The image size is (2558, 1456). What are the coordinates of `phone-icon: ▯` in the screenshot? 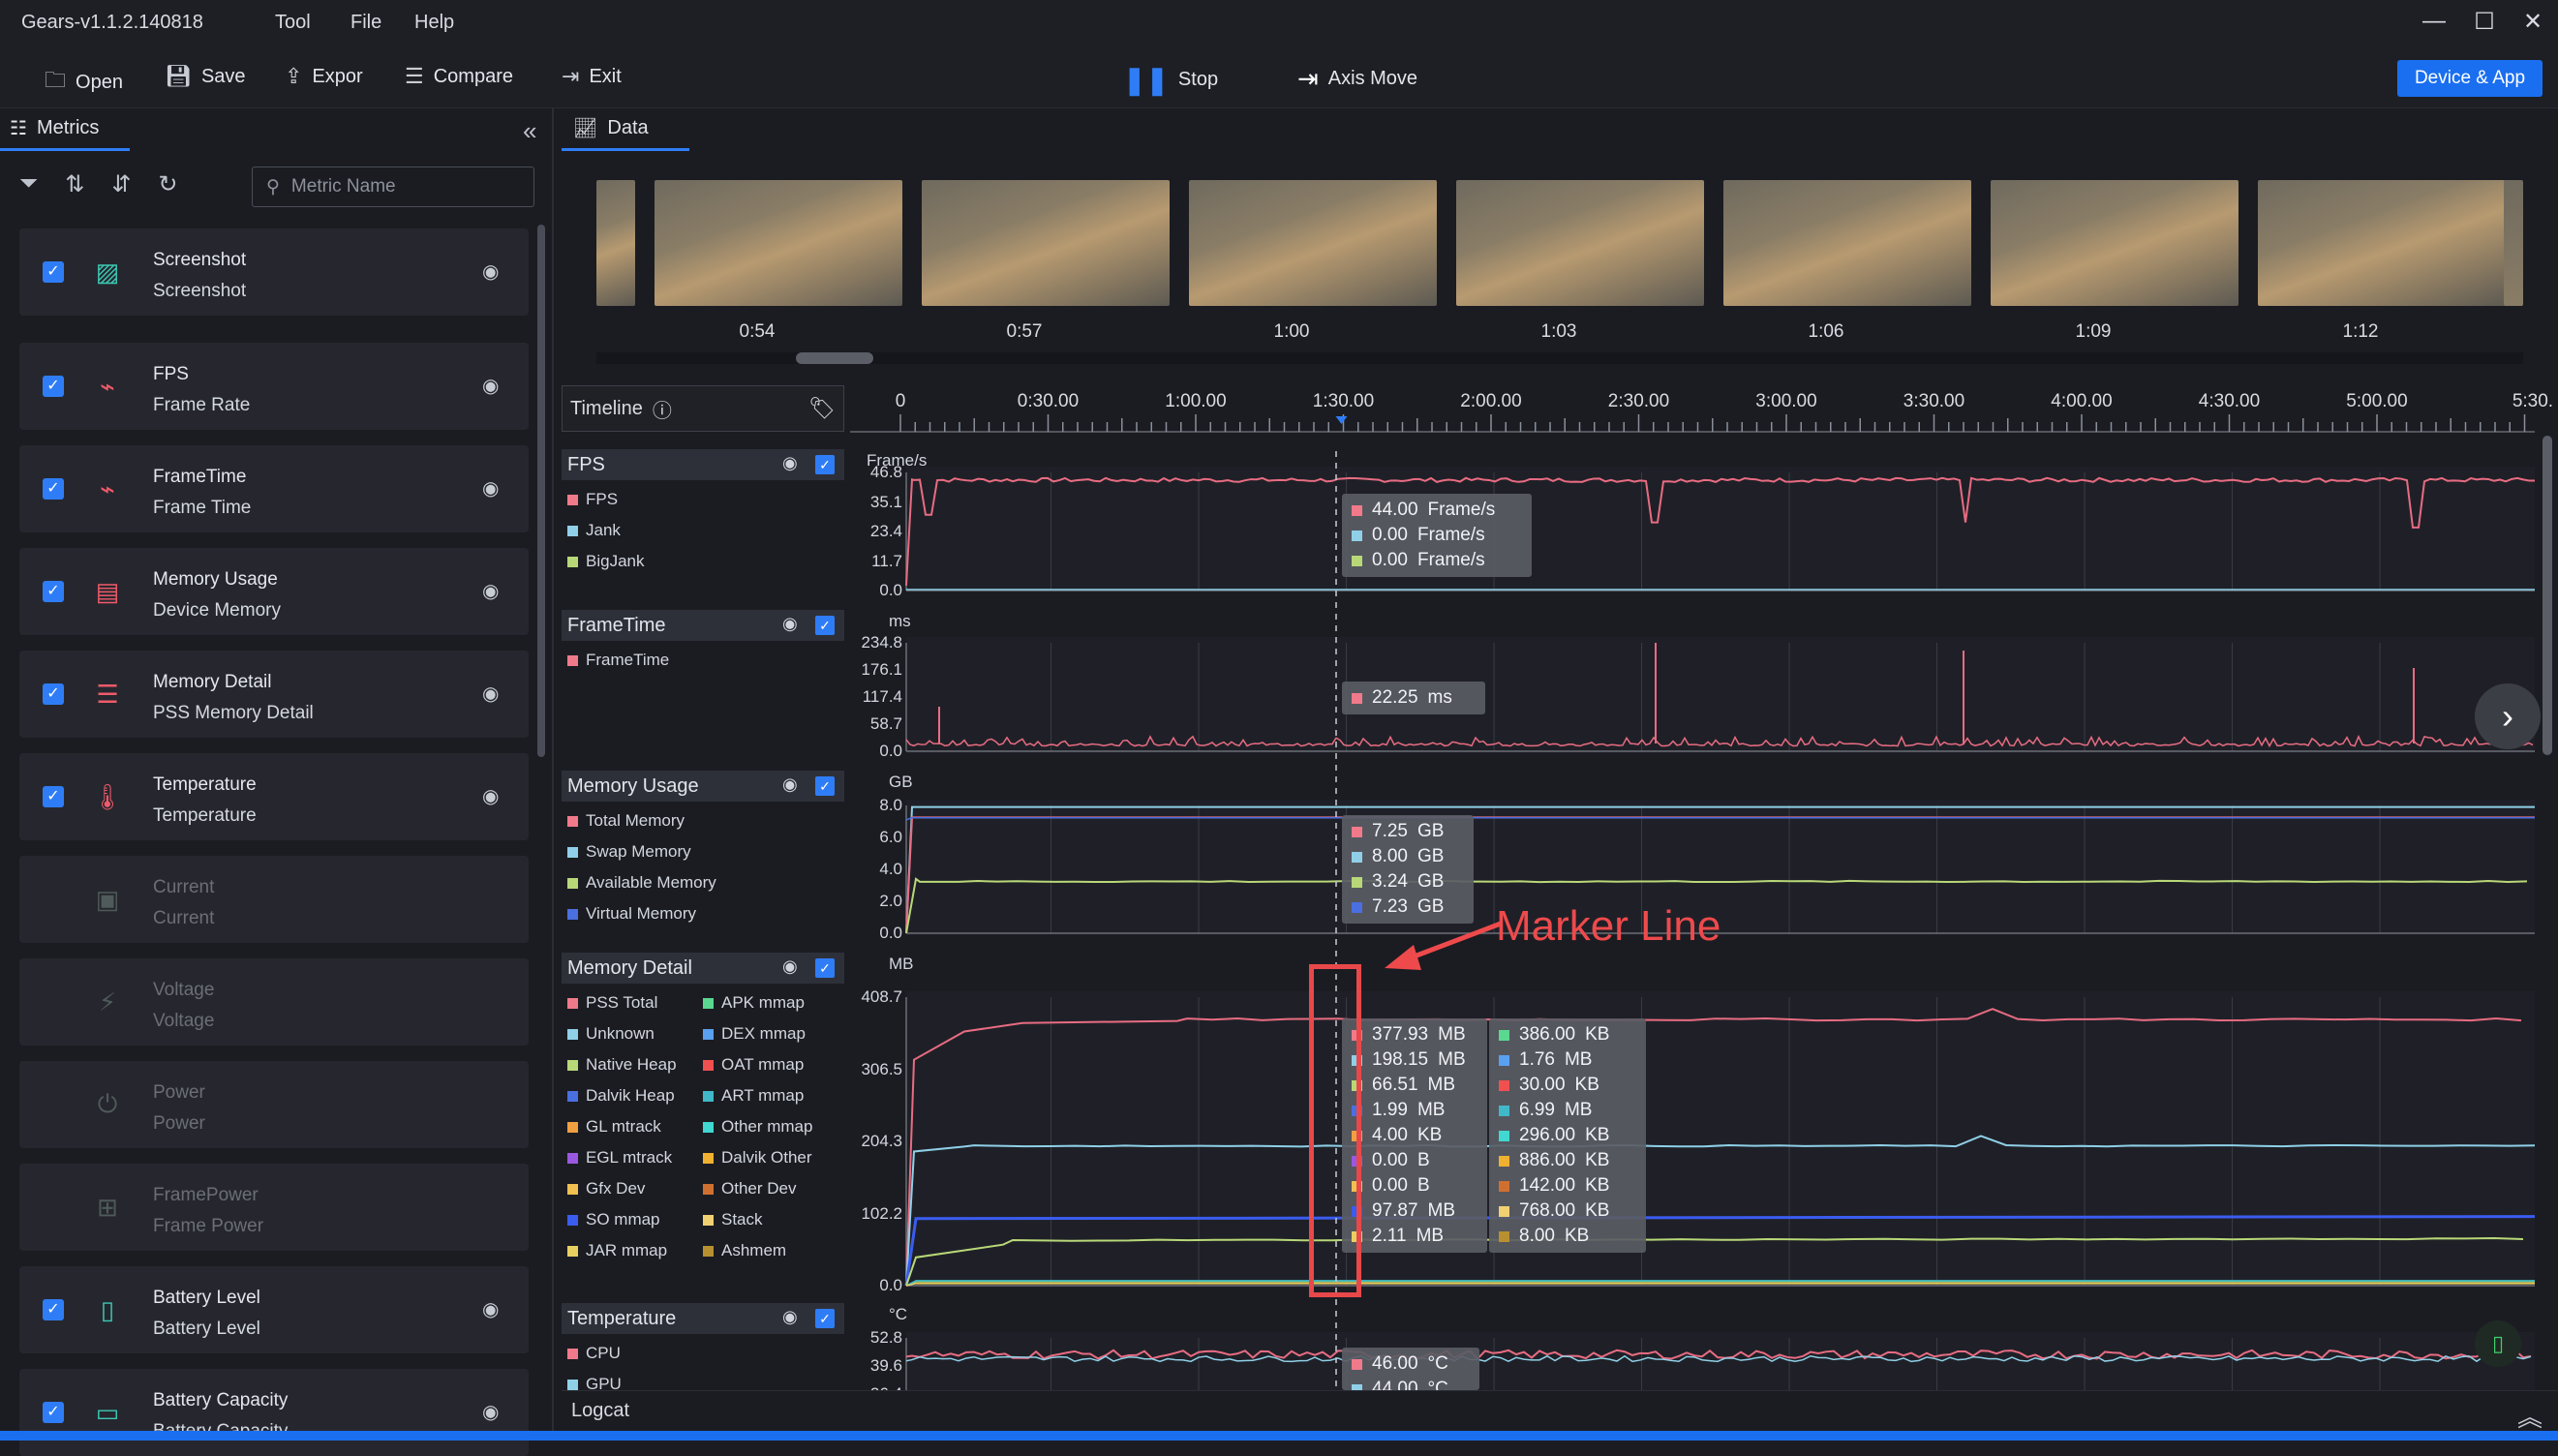 It's located at (2498, 1343).